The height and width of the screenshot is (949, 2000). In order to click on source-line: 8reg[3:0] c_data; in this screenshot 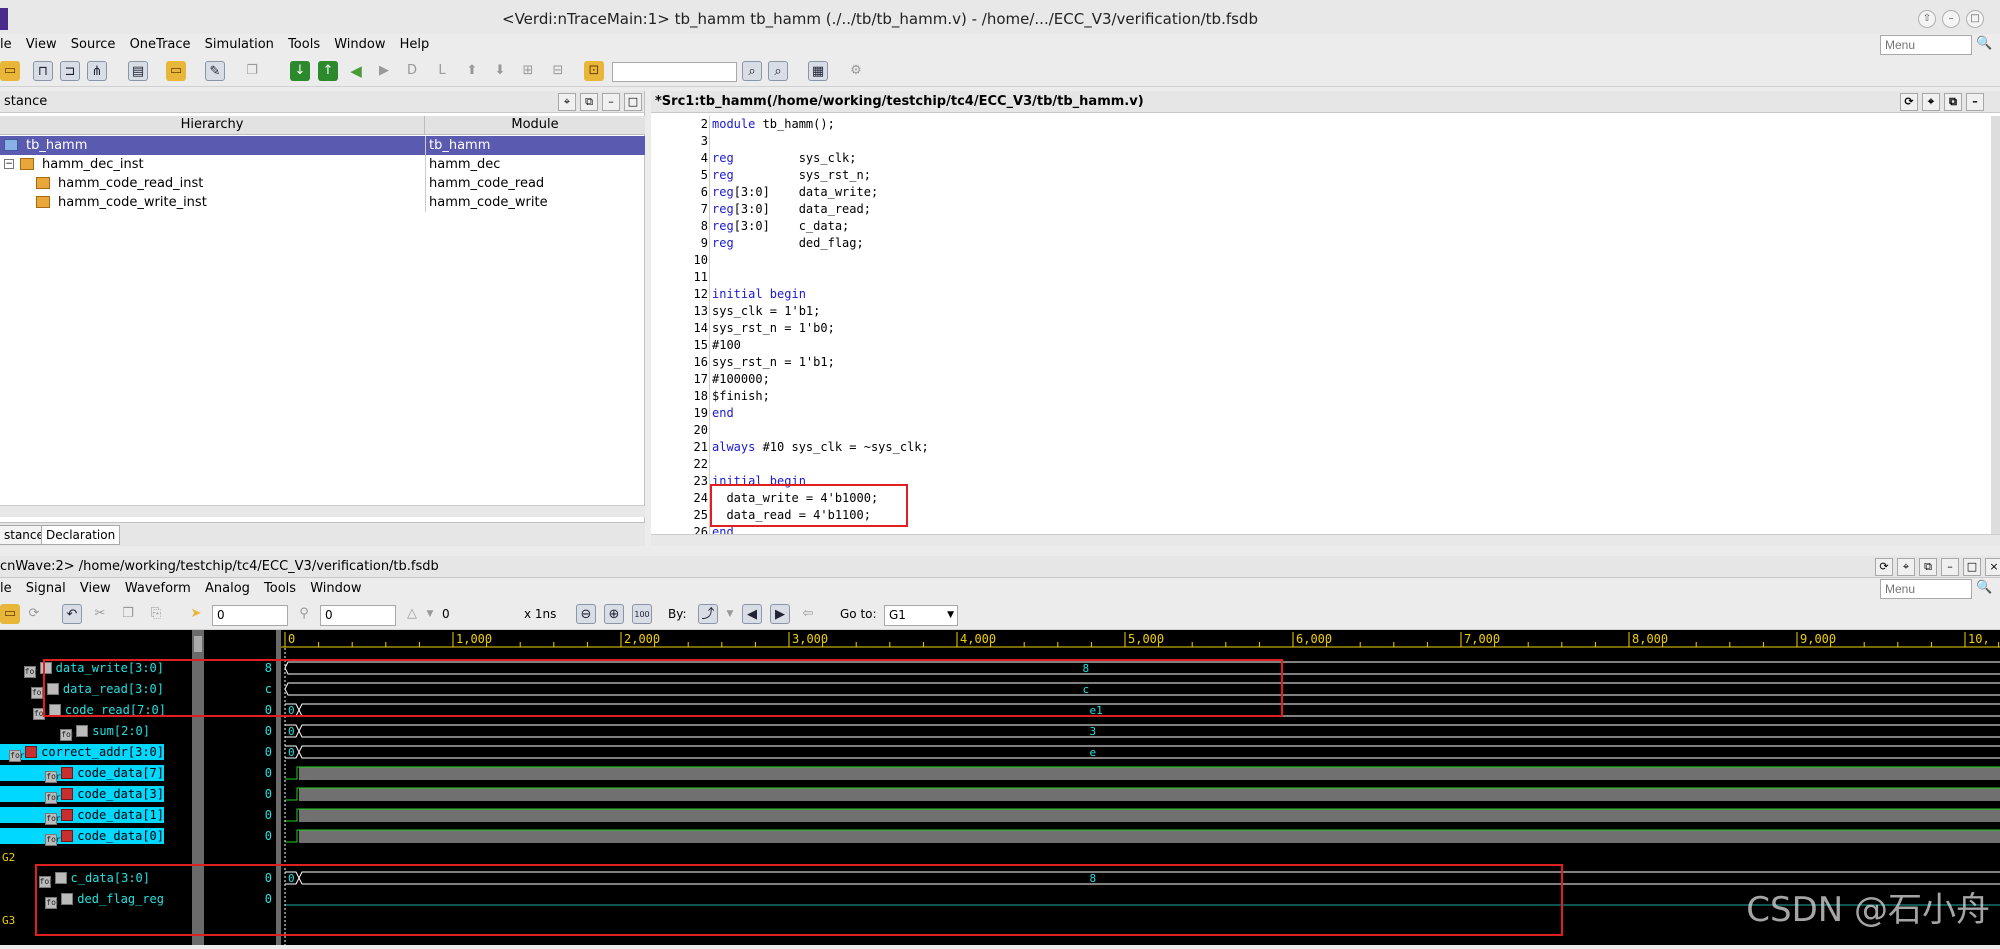, I will do `click(1316, 226)`.